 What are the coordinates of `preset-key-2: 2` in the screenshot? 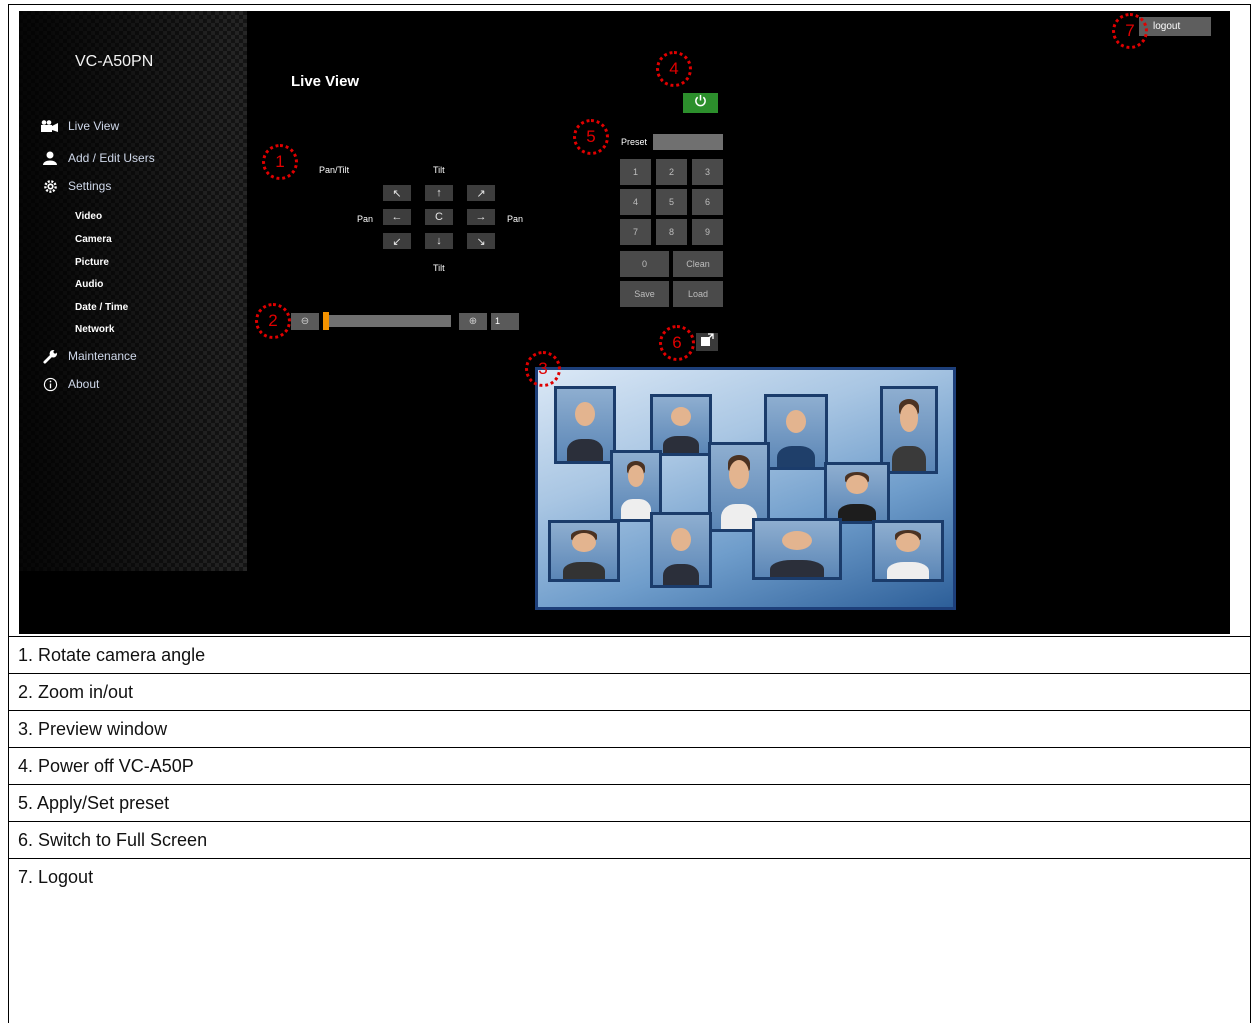 It's located at (671, 172).